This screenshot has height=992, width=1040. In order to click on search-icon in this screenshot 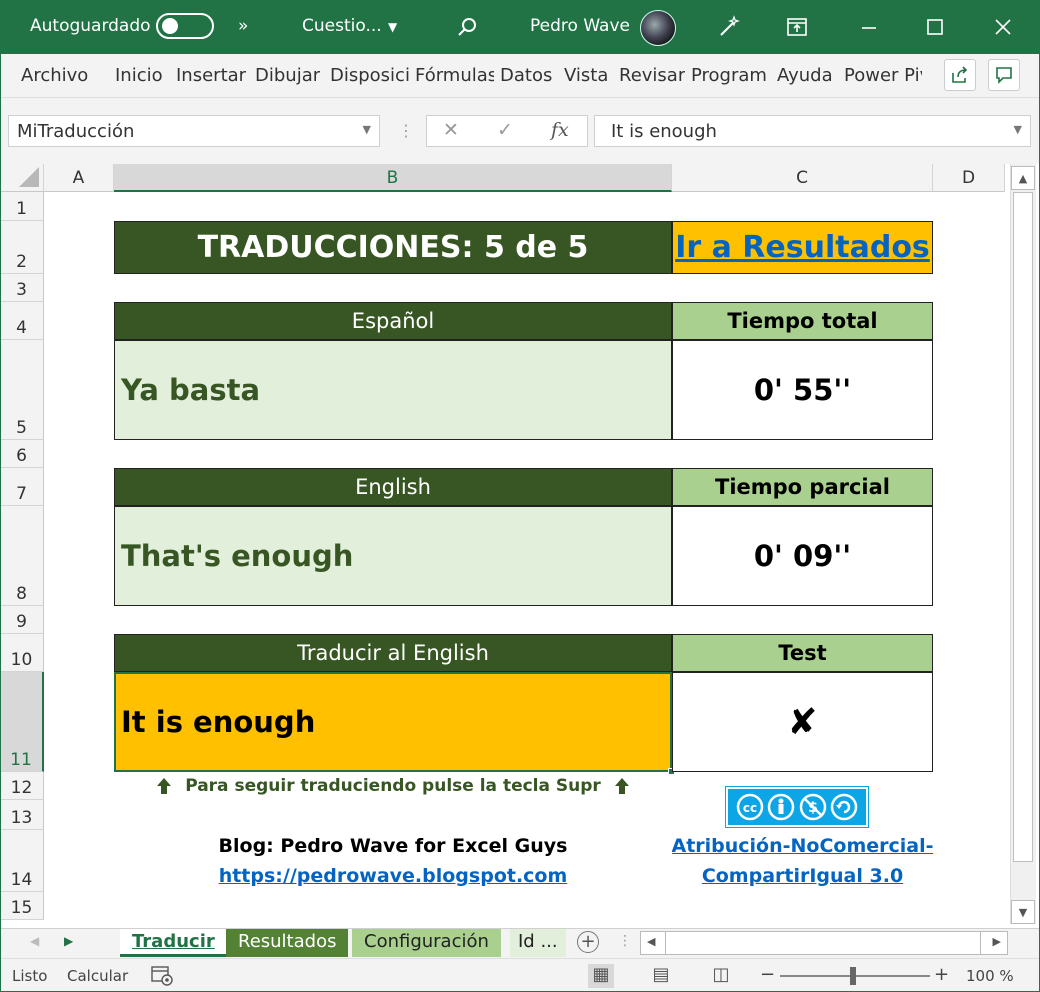, I will do `click(467, 27)`.